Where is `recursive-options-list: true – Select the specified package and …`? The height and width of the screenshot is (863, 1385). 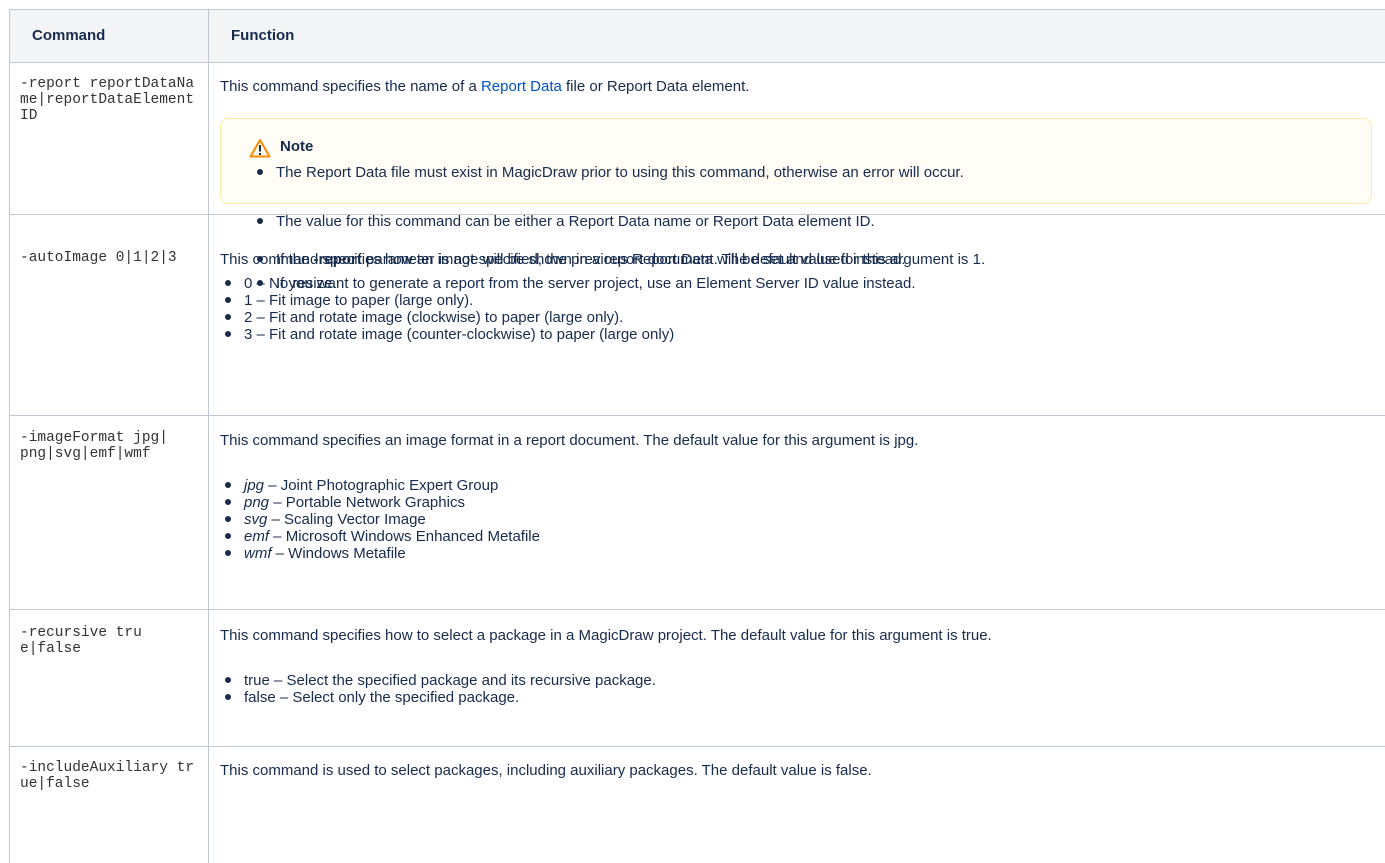 recursive-options-list: true – Select the specified package and … is located at coordinates (438, 689).